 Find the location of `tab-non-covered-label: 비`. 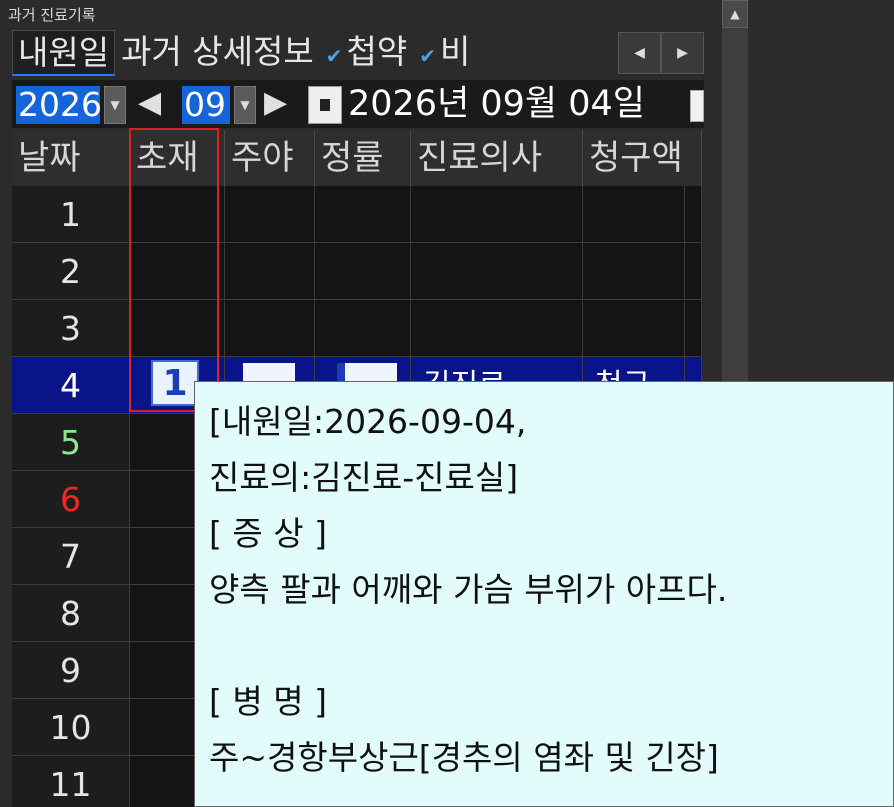

tab-non-covered-label: 비 is located at coordinates (455, 51).